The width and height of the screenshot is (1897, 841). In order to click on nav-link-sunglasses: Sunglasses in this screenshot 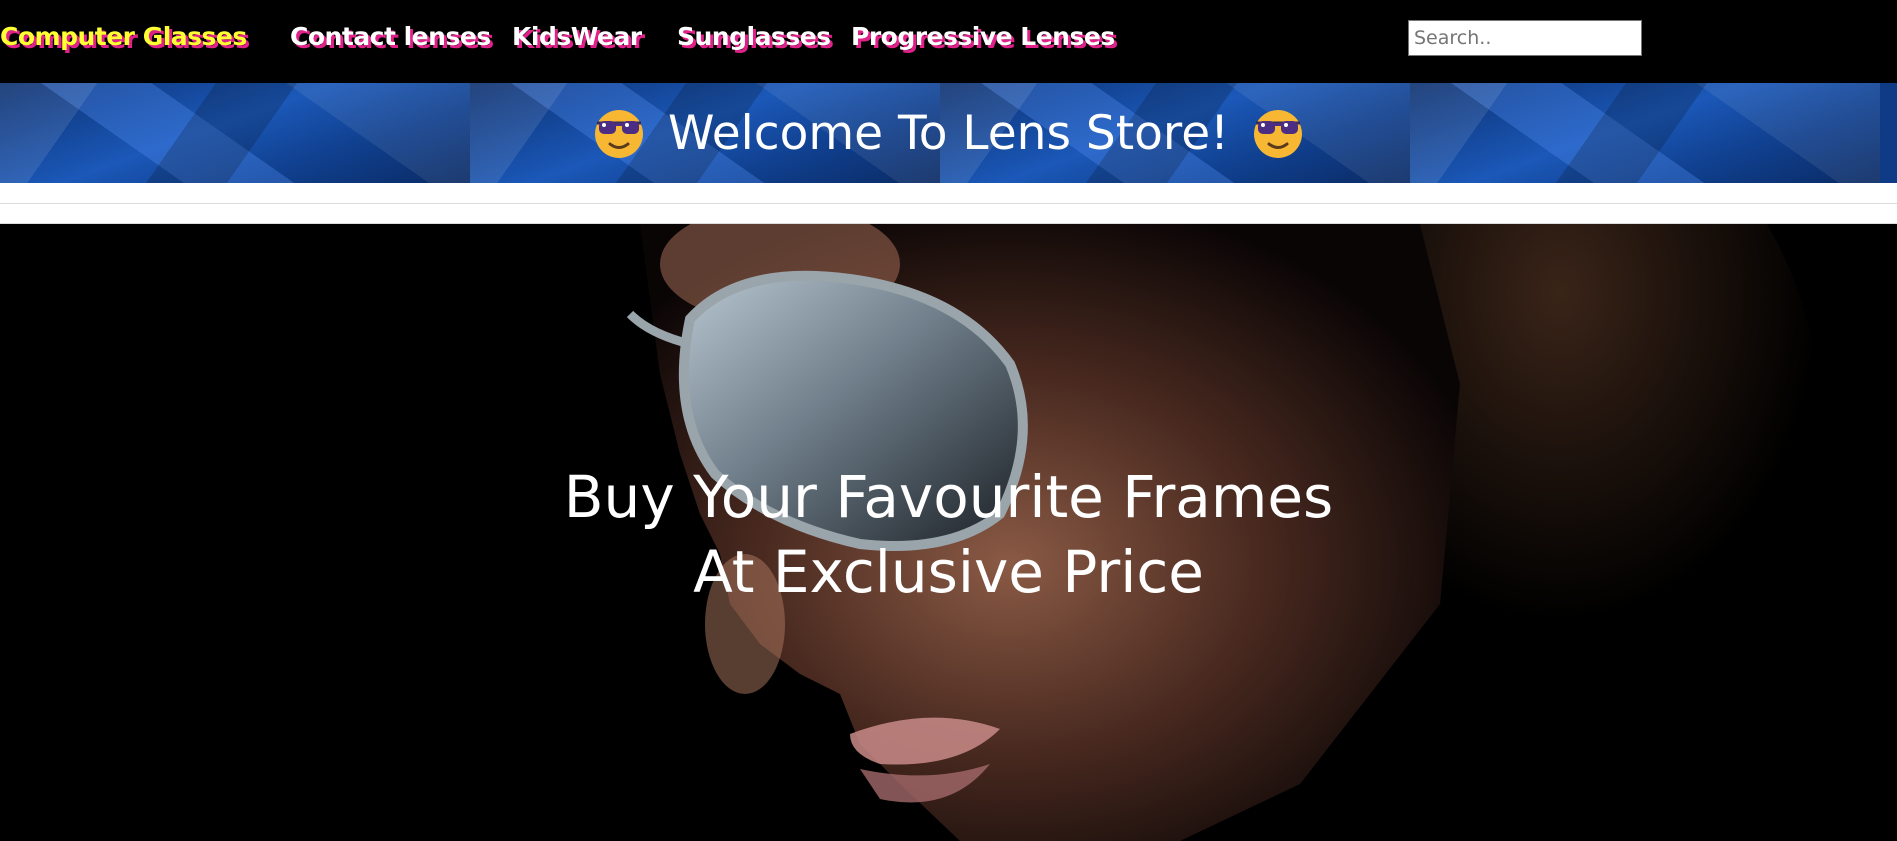, I will do `click(754, 37)`.